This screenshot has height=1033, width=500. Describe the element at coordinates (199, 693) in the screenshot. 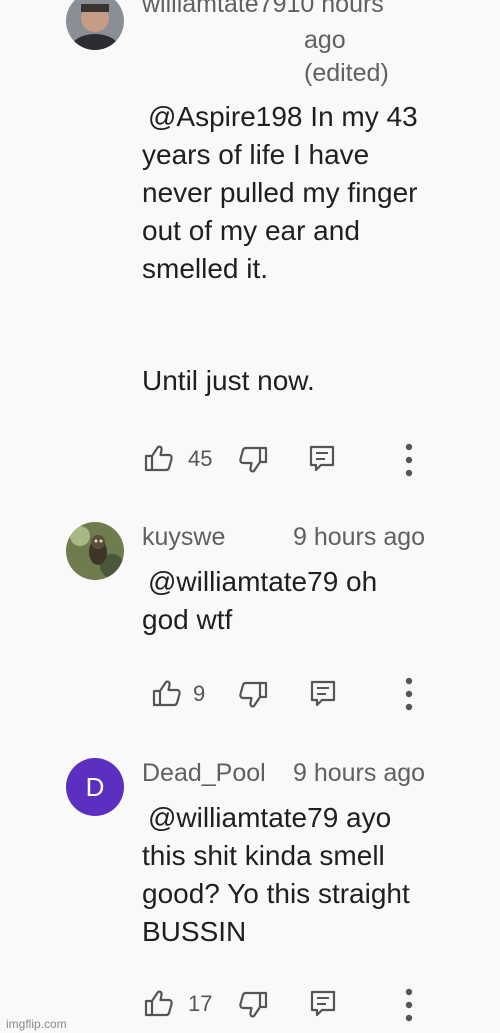

I see `like-count: 9` at that location.